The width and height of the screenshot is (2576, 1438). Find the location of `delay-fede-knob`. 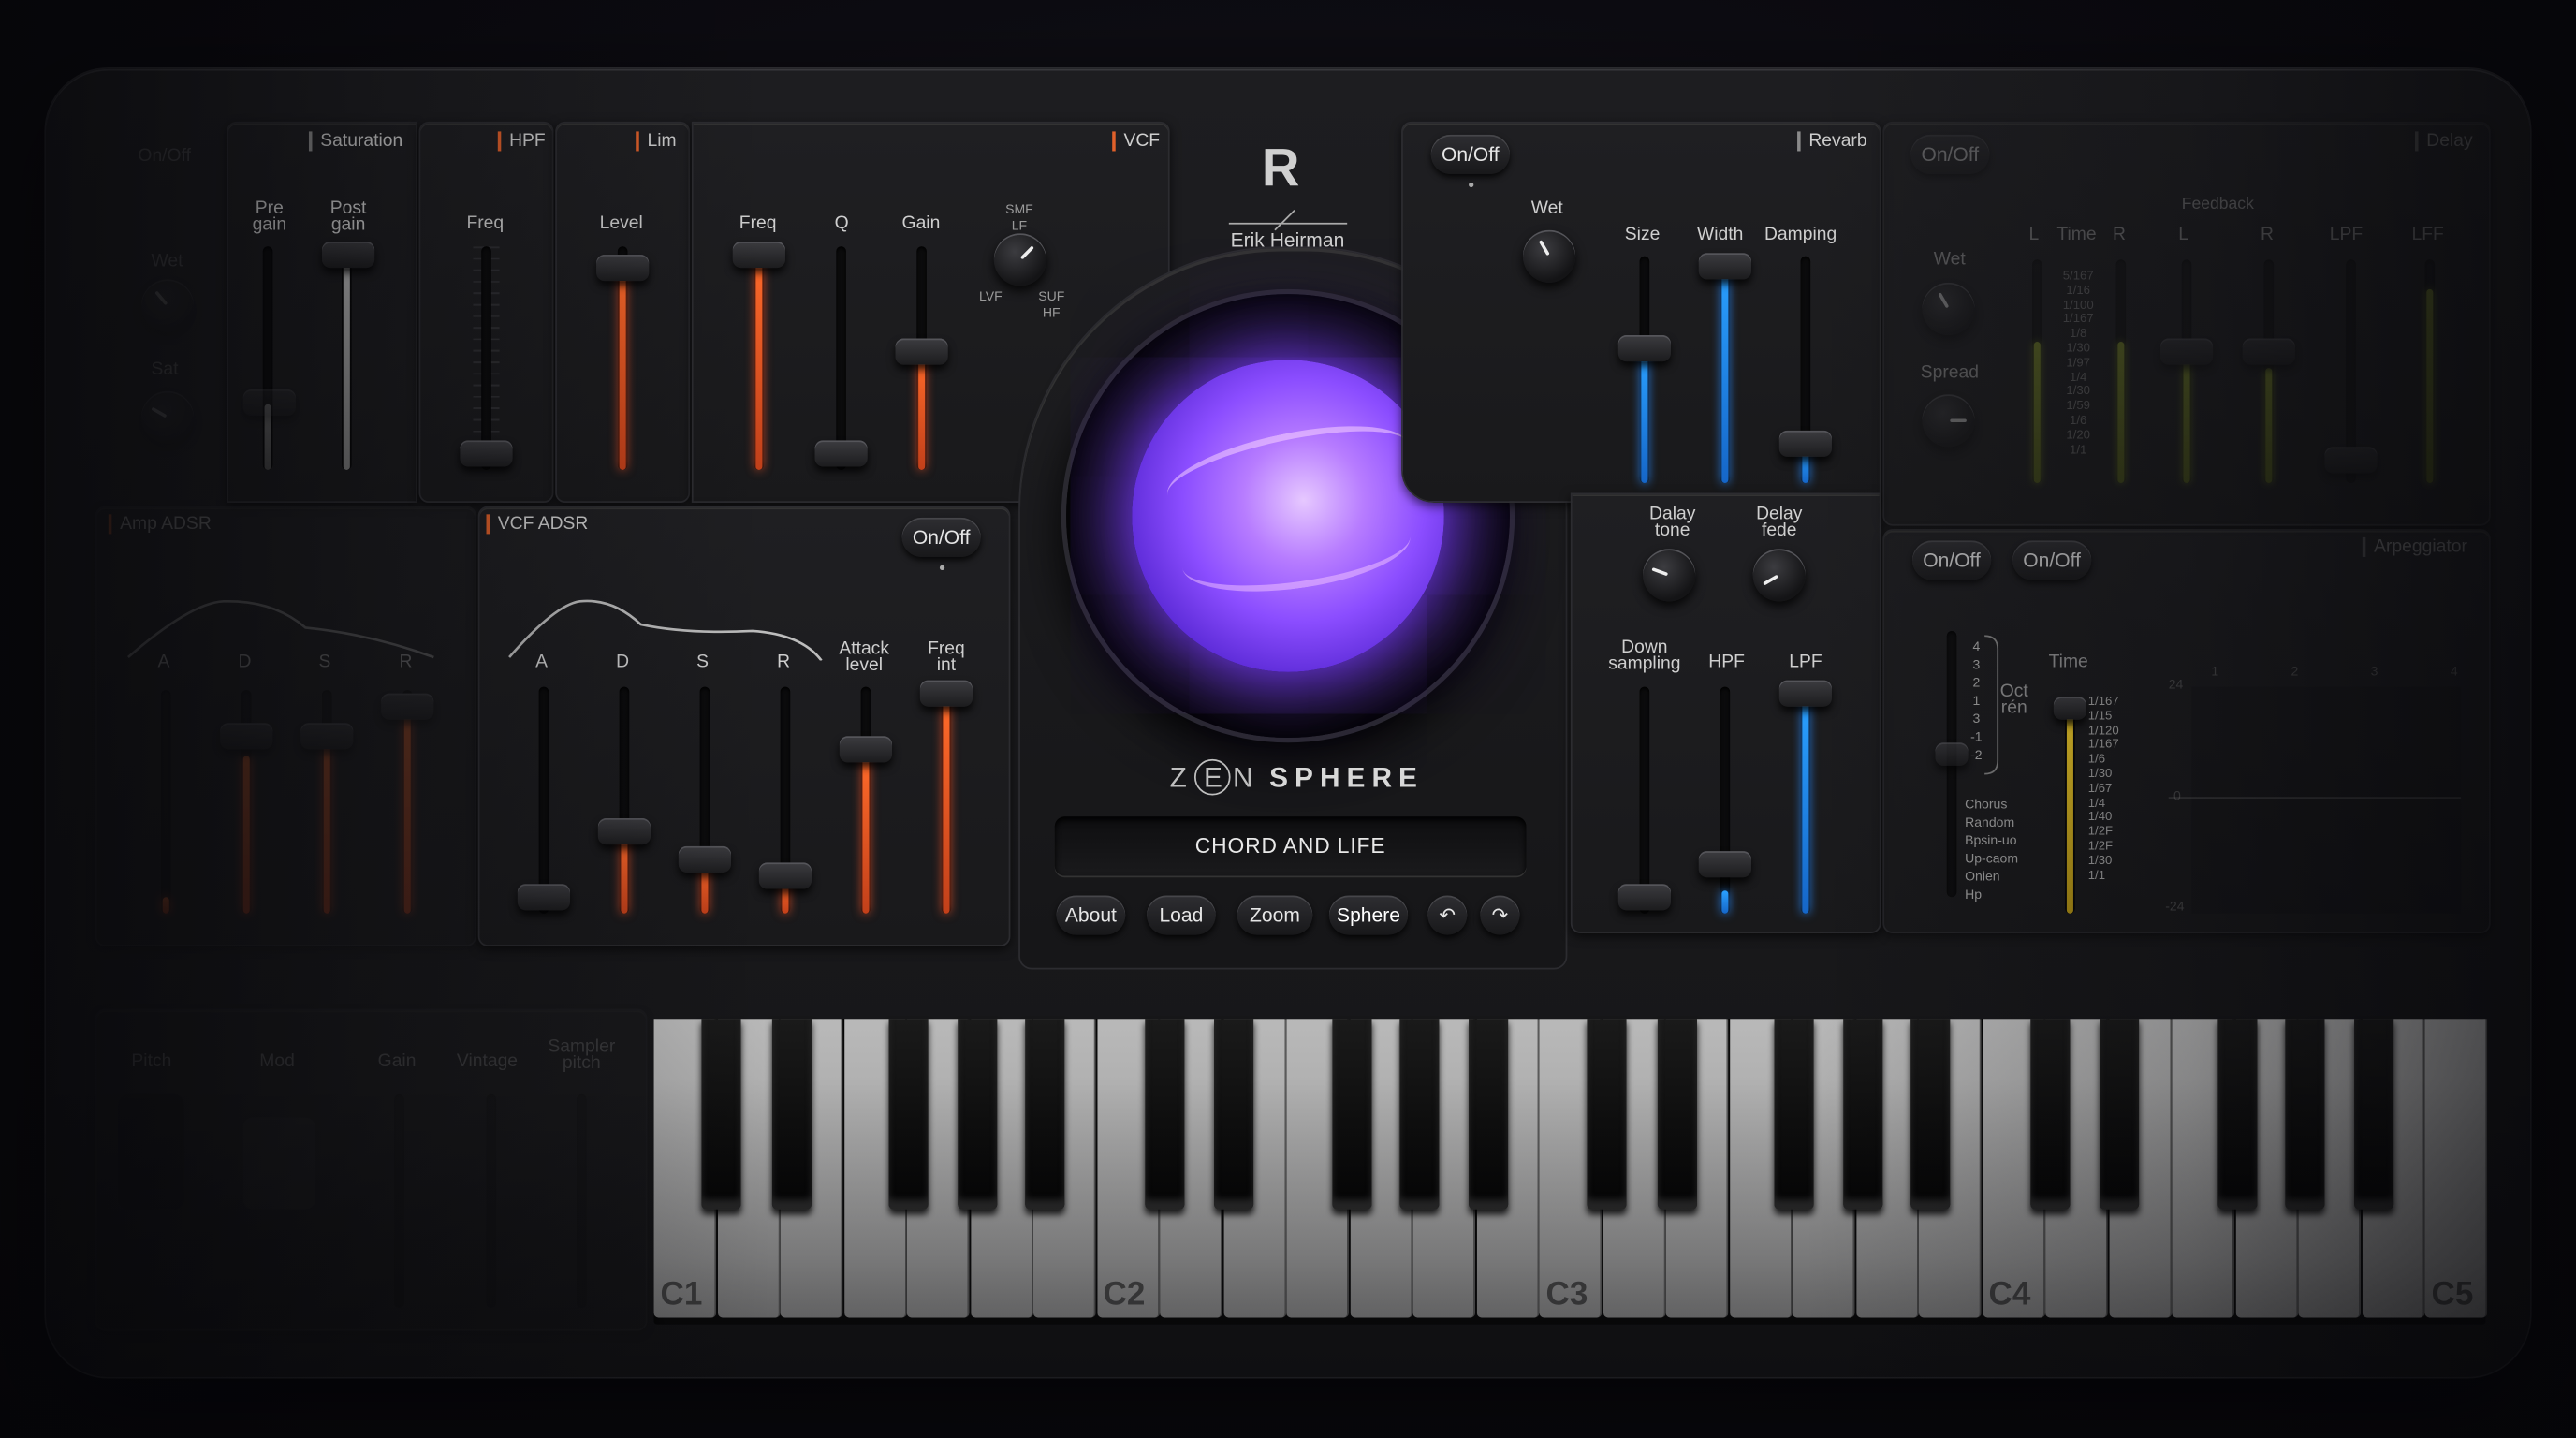

delay-fede-knob is located at coordinates (1779, 575).